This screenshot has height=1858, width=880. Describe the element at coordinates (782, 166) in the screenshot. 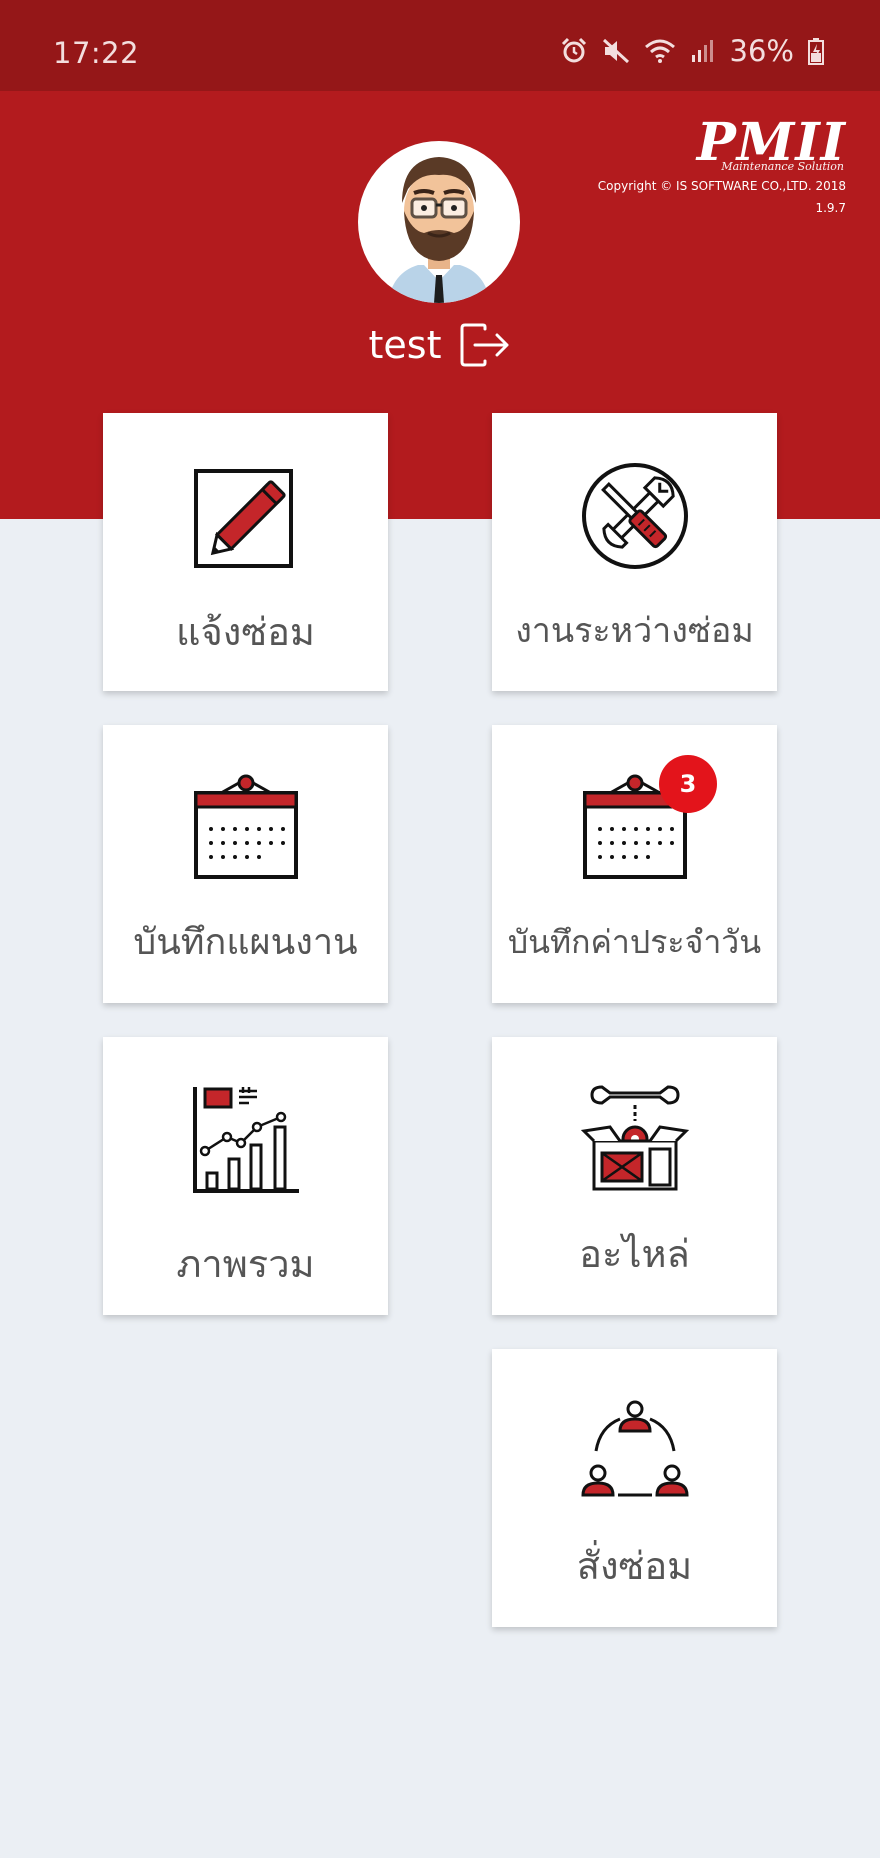

I see `brand-tagline: Maintenance Solution` at that location.